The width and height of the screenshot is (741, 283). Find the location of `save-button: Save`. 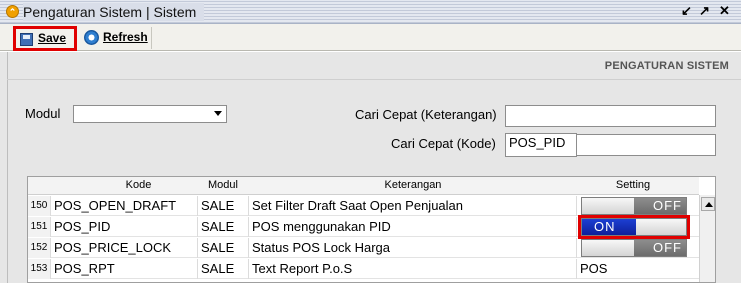

save-button: Save is located at coordinates (45, 38).